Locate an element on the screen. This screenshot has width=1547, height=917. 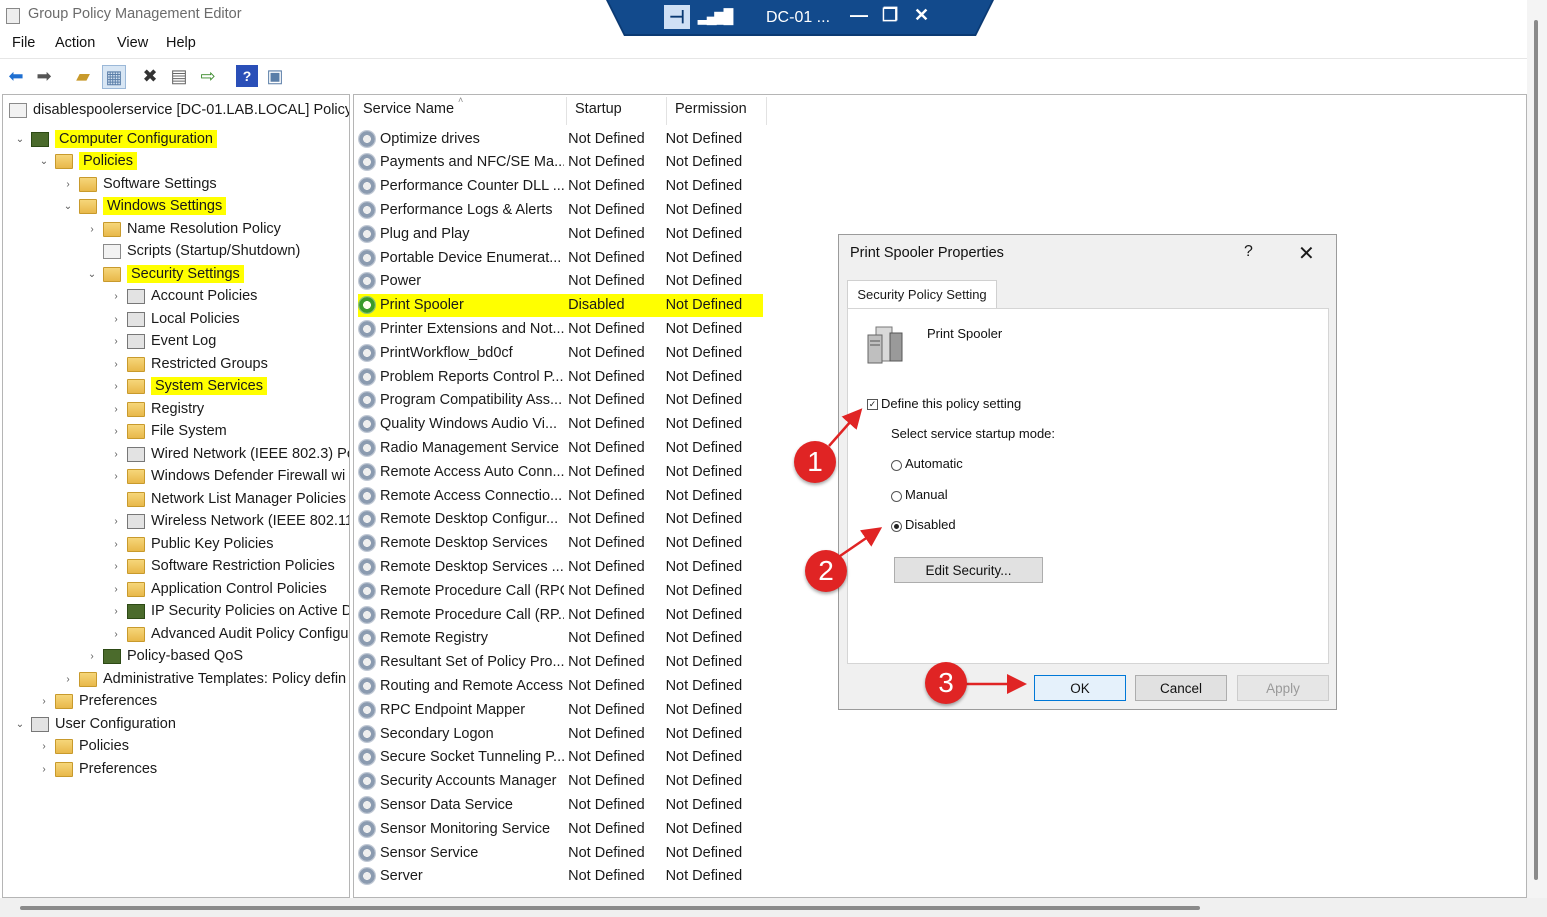
annotation-badge-1: 1 is located at coordinates (815, 462).